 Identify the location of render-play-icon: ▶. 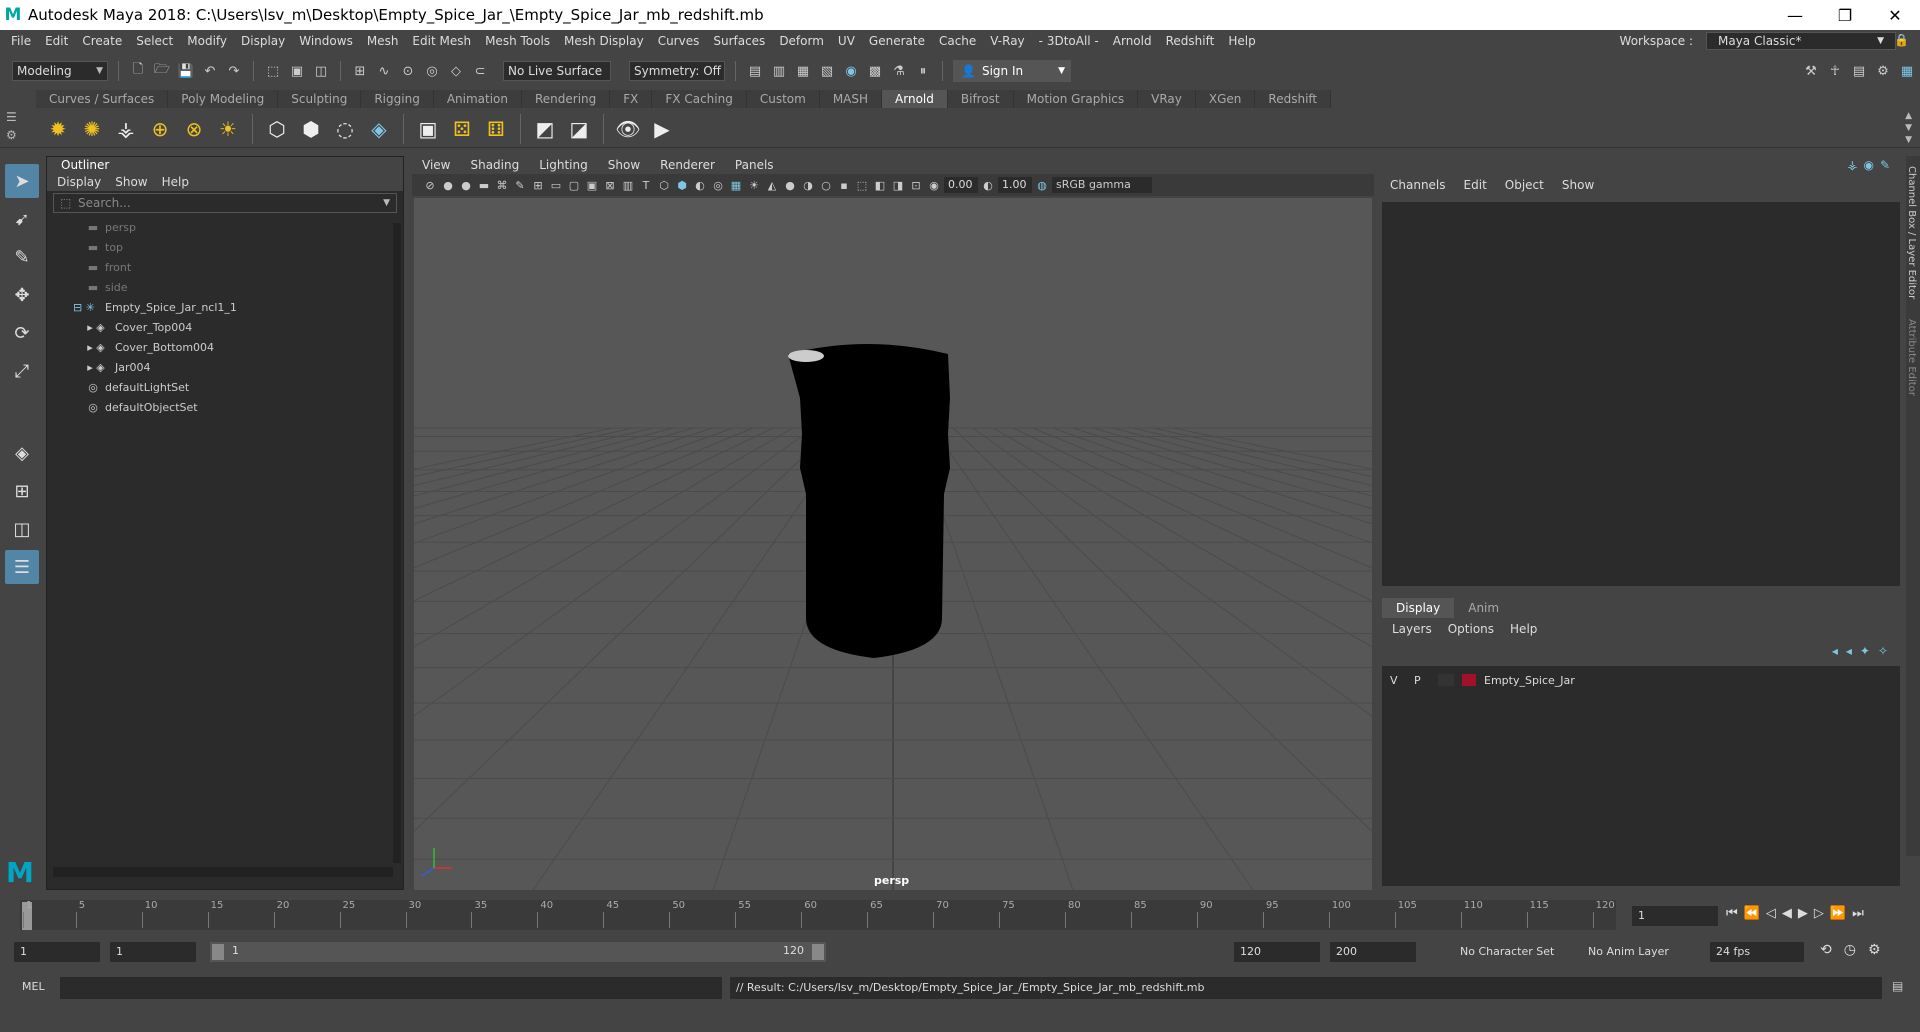
(662, 129).